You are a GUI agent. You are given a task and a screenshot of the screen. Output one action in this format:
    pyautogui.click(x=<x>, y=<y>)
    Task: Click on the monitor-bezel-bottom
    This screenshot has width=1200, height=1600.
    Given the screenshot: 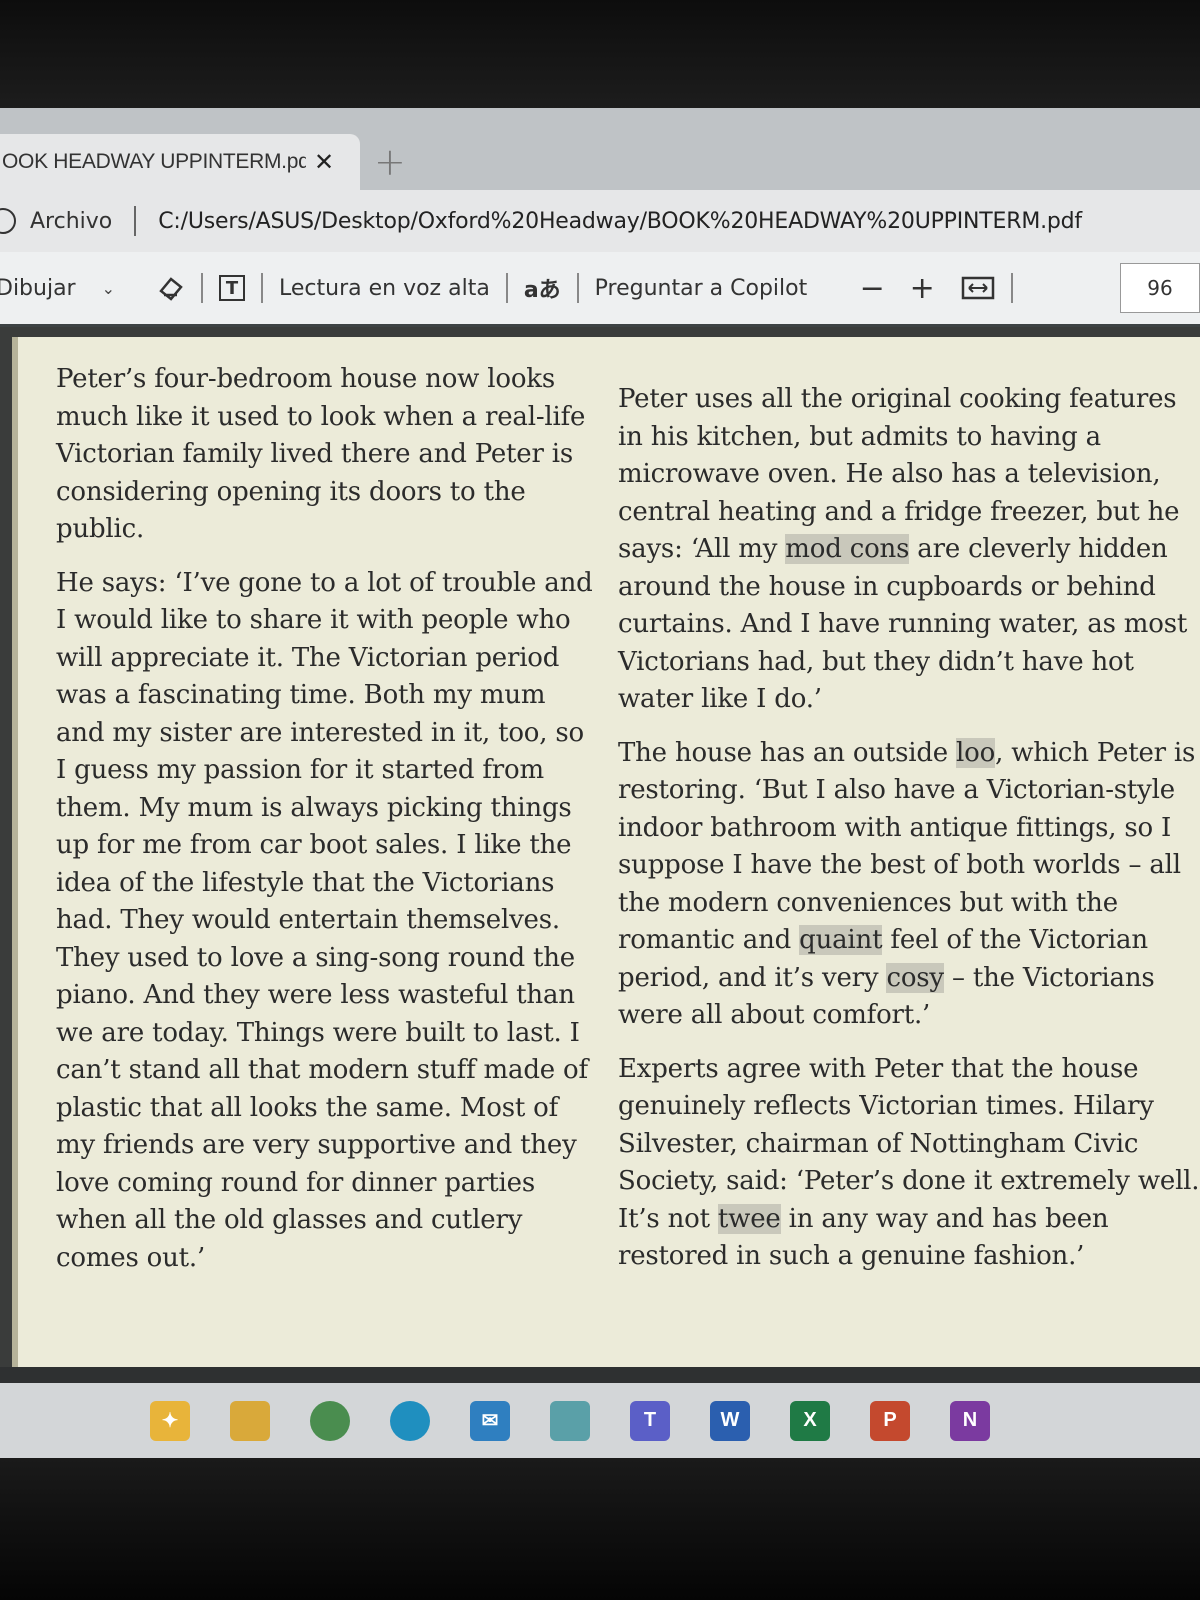 What is the action you would take?
    pyautogui.click(x=600, y=1529)
    